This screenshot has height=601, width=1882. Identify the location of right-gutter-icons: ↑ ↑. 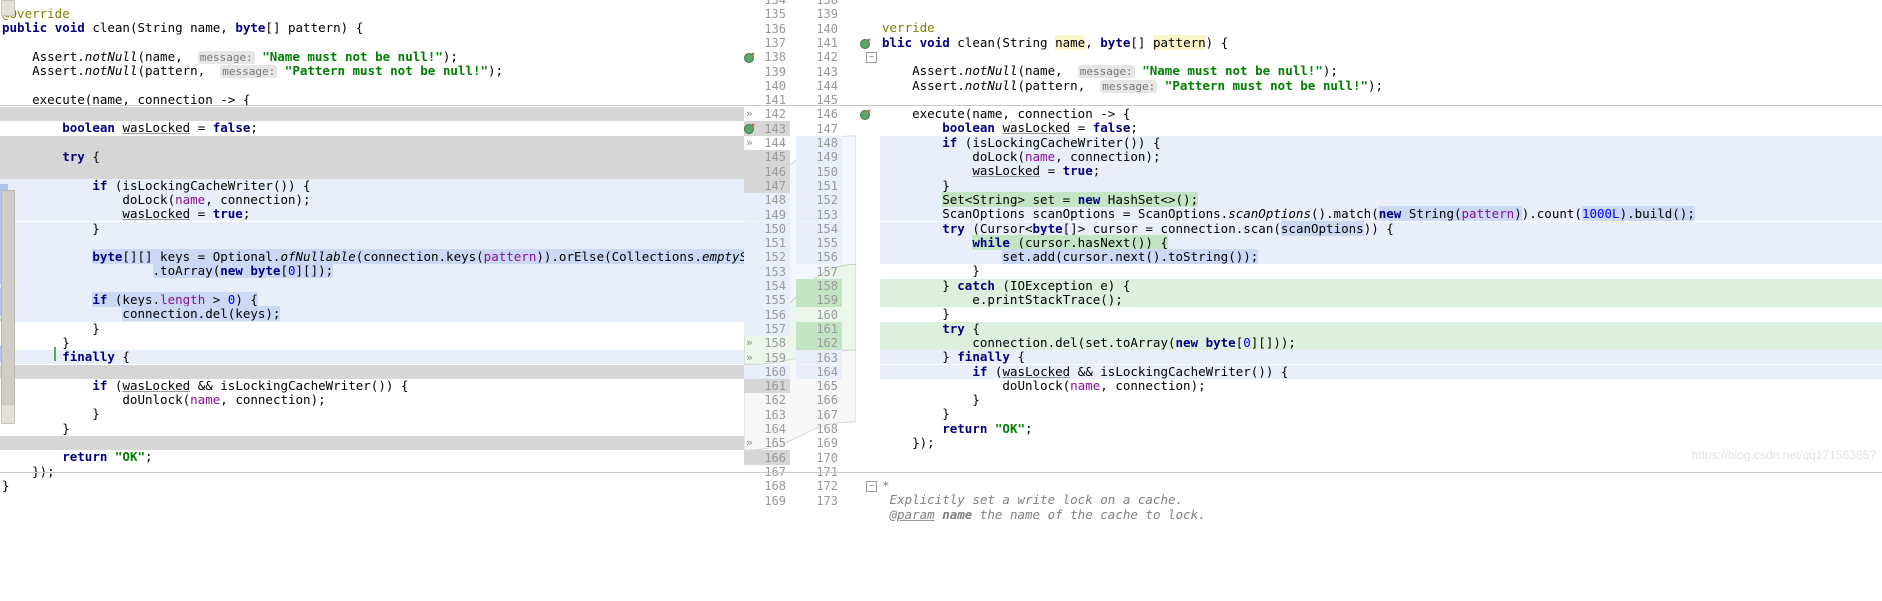
(868, 300).